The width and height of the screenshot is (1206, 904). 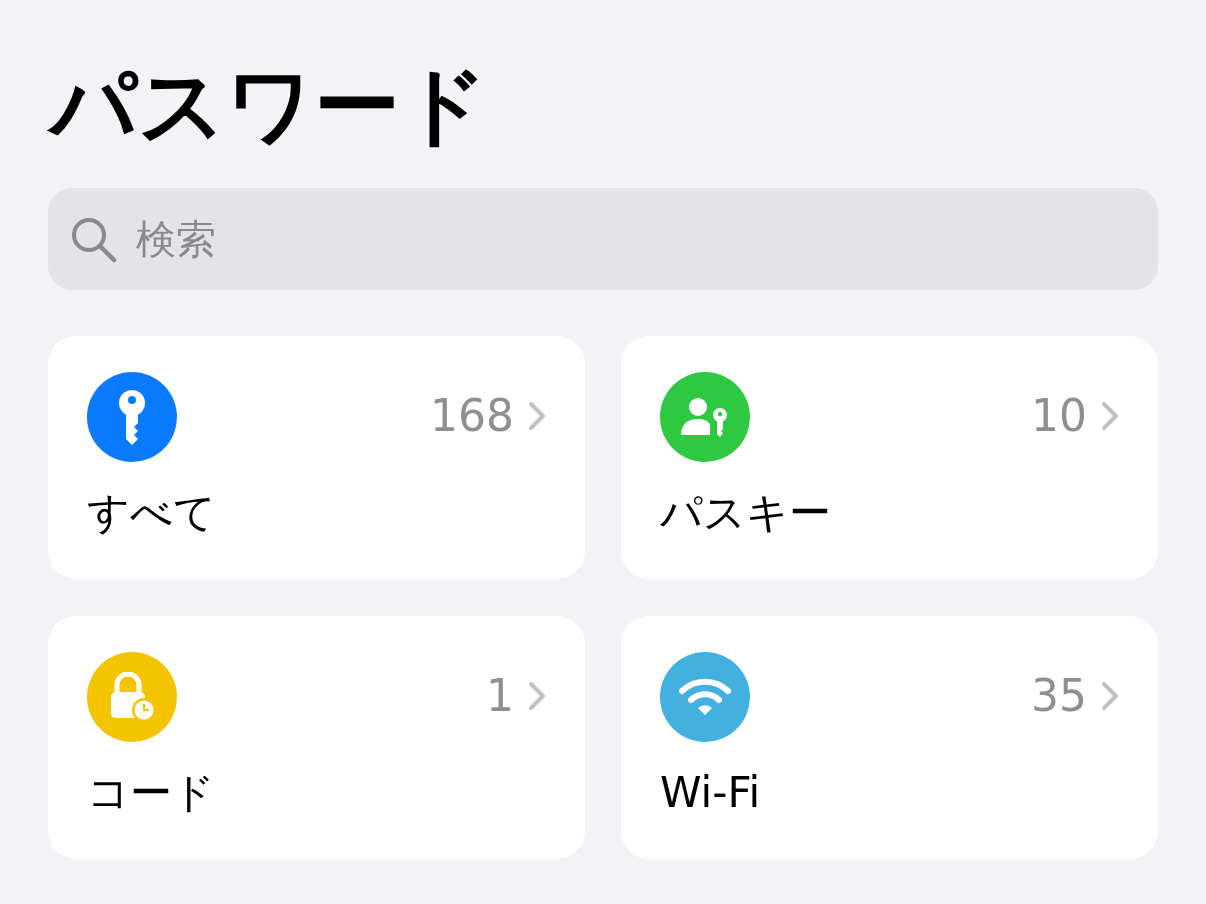 What do you see at coordinates (889, 457) in the screenshot?
I see `category-card: 10 パスキー` at bounding box center [889, 457].